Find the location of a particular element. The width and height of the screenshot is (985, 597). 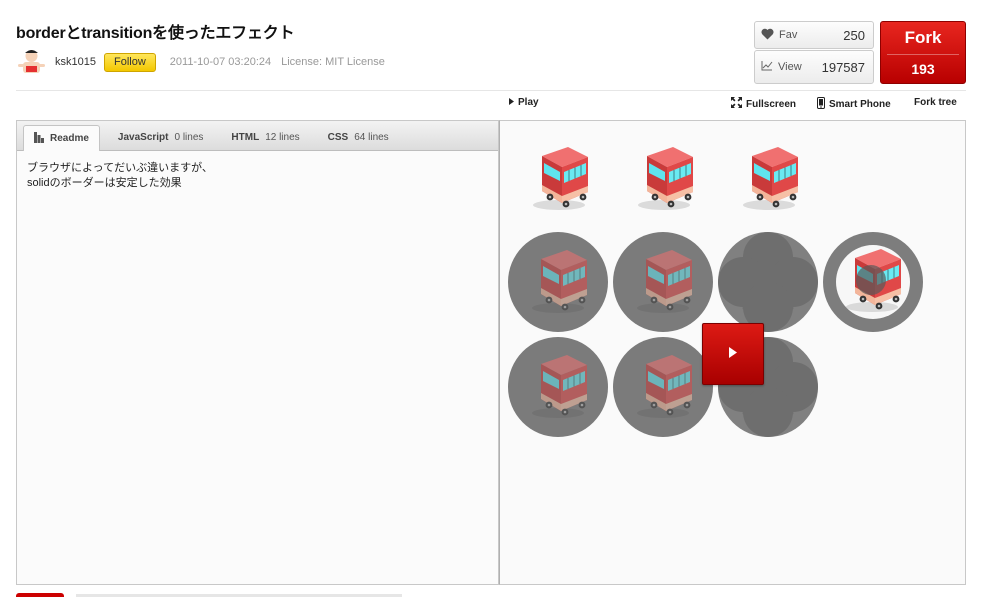

post-date: 2011-10-07 03:20:24 is located at coordinates (220, 62).